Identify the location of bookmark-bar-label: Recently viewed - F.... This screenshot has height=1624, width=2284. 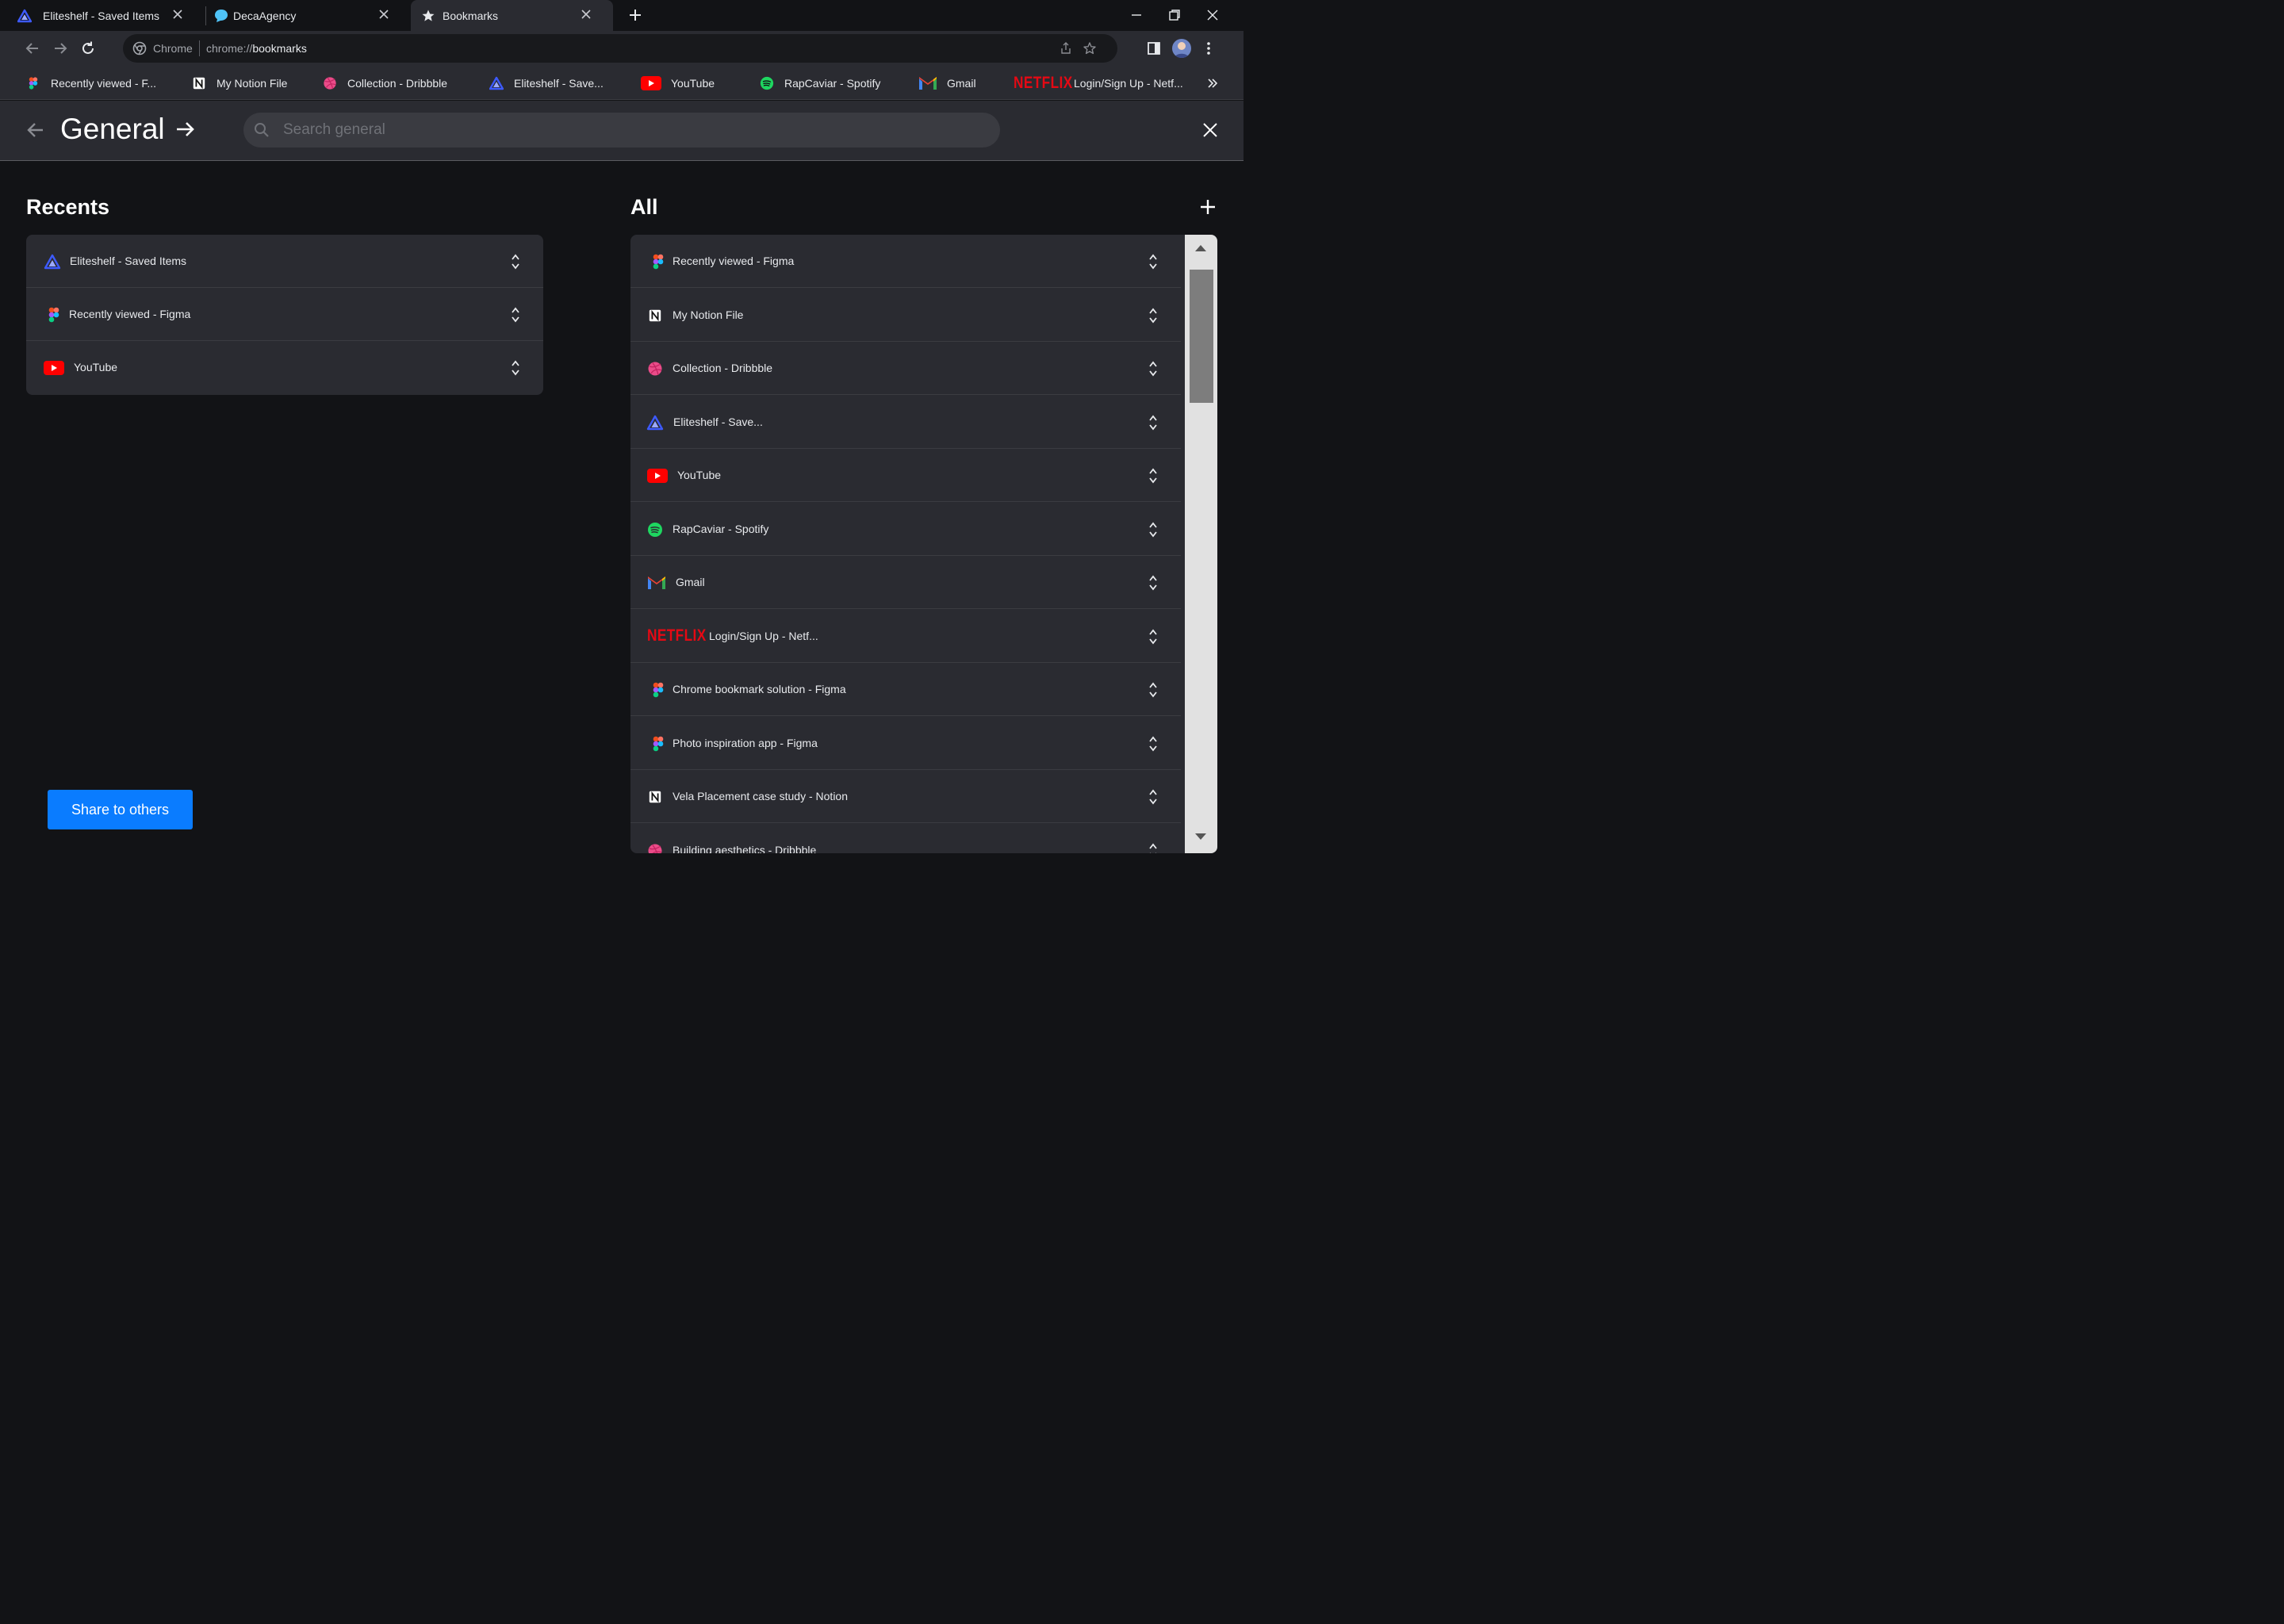
(104, 83).